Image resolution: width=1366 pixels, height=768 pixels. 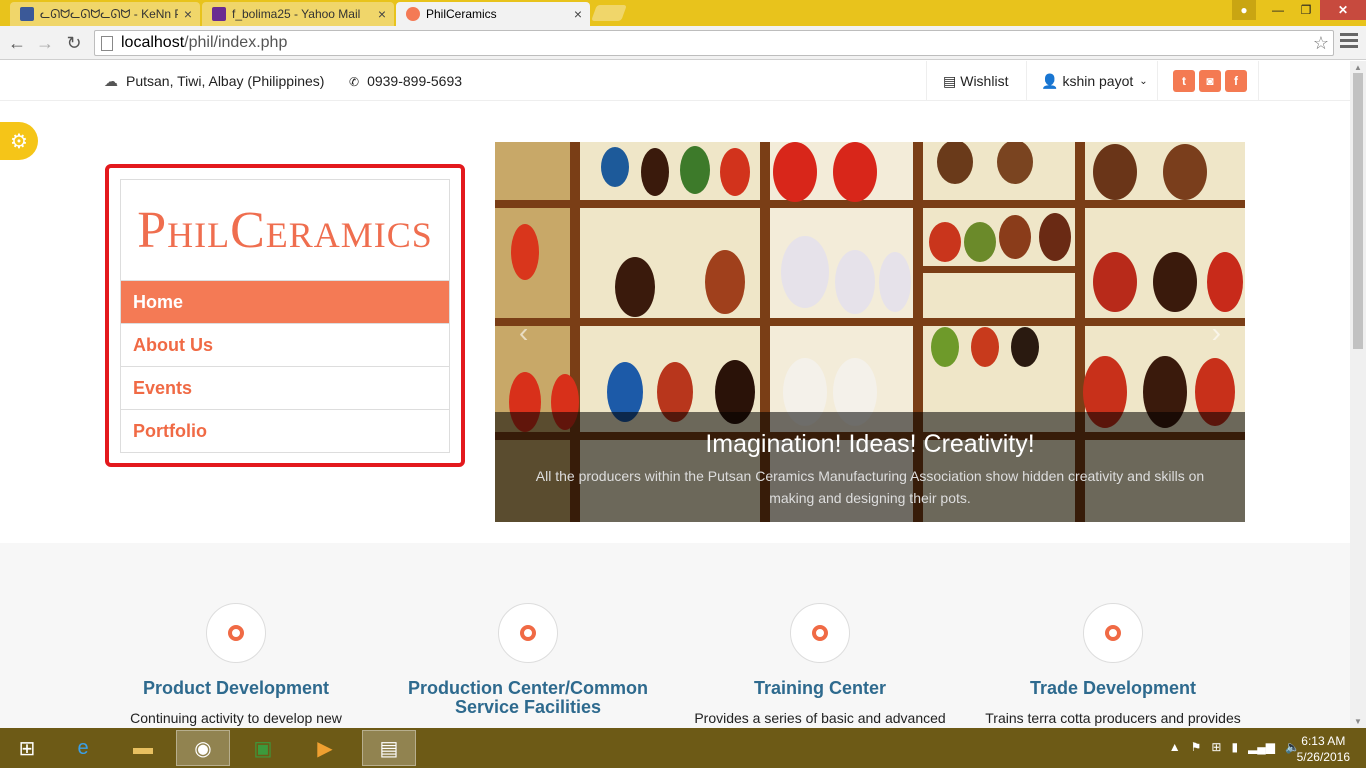 I want to click on windows-start-icon: ⊞, so click(x=27, y=748).